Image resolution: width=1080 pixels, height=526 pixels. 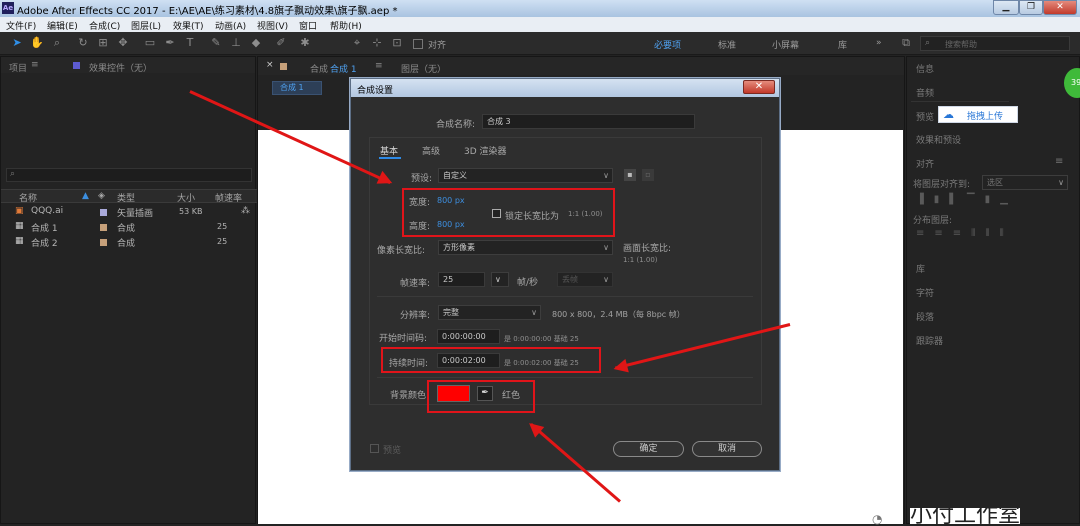 I want to click on pixel-aspect-value: 方形像素, so click(x=459, y=247).